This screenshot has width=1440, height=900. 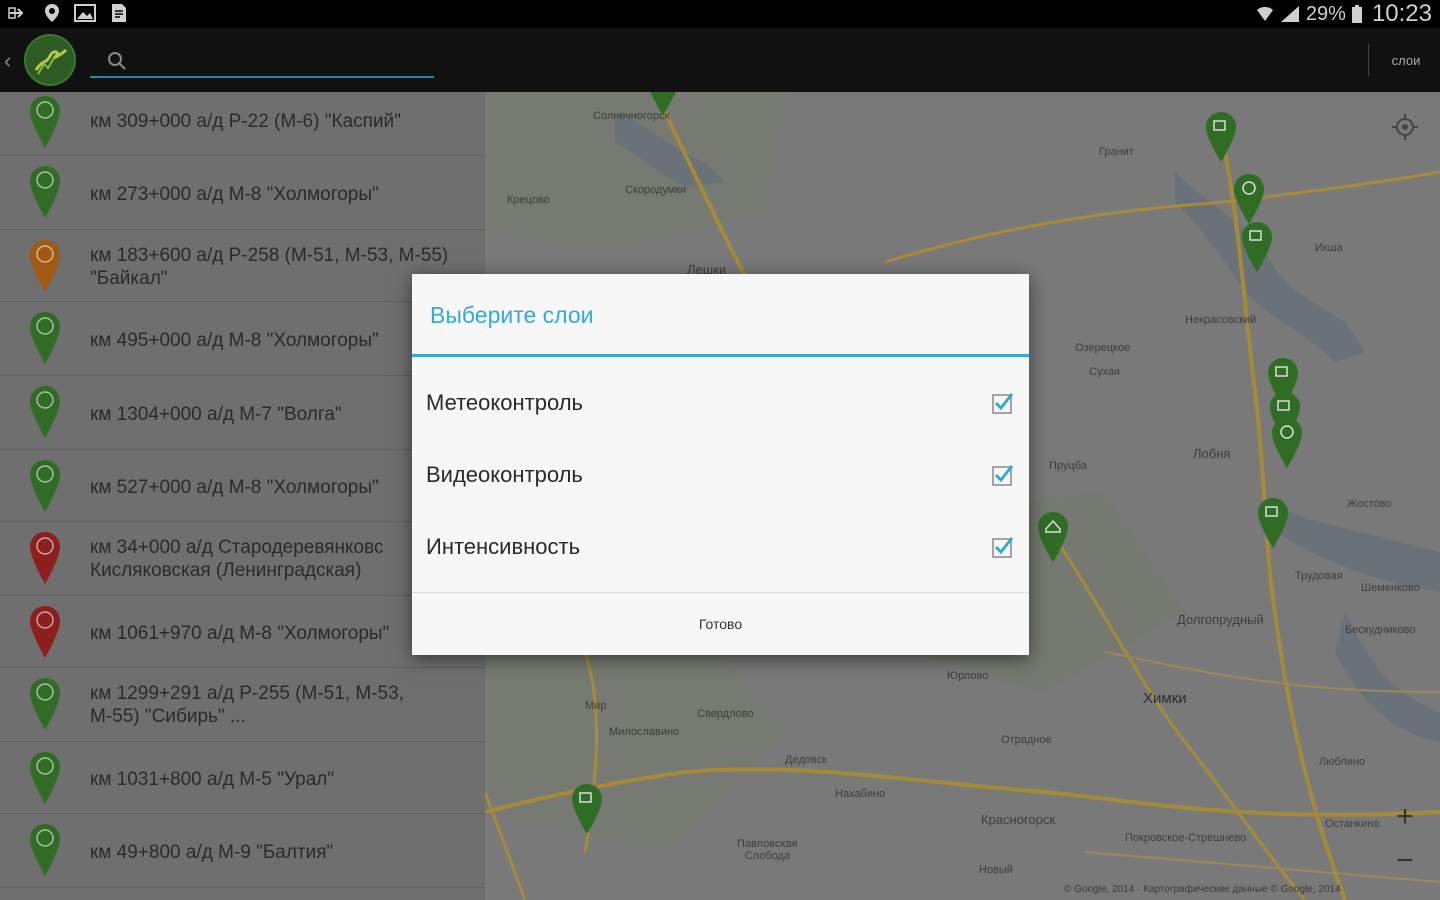 I want to click on map-label: Останкино, so click(x=1352, y=824).